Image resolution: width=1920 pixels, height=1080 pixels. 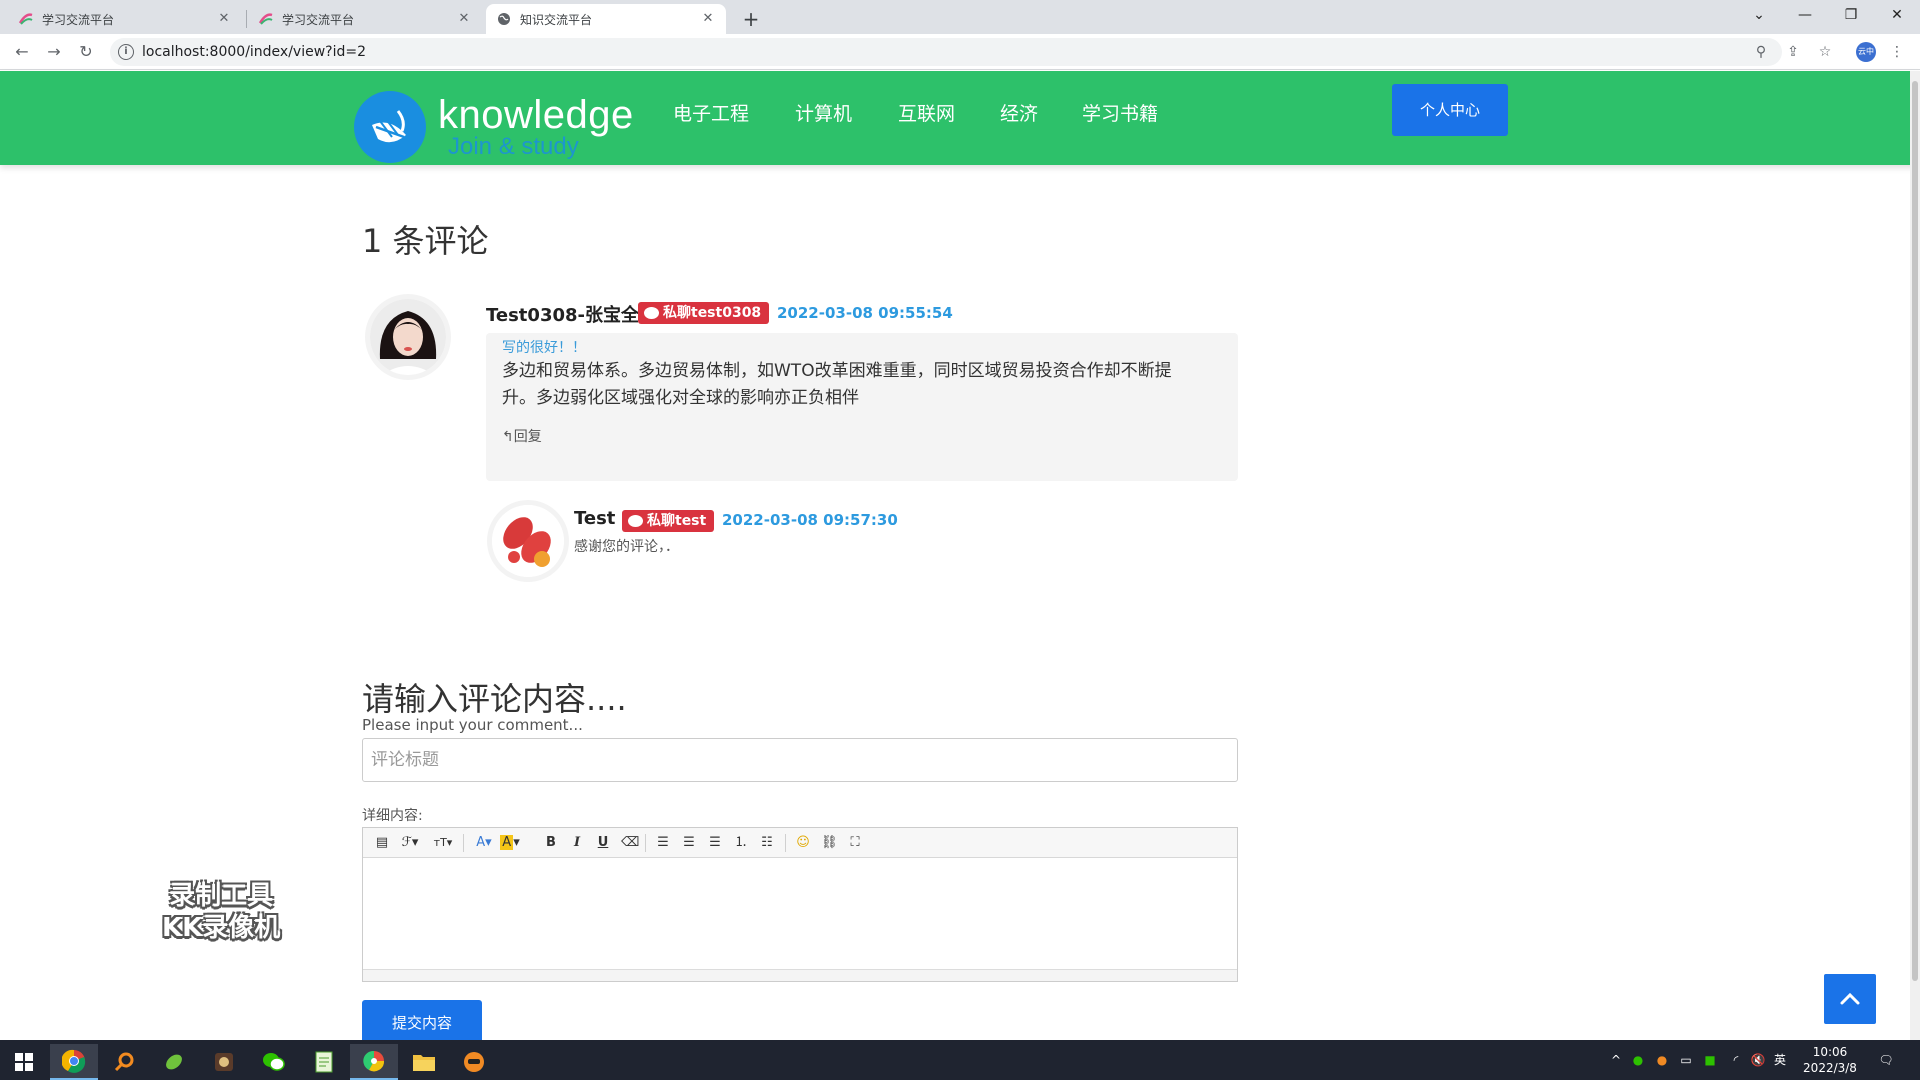 What do you see at coordinates (536, 115) in the screenshot?
I see `logo-text: knowledge` at bounding box center [536, 115].